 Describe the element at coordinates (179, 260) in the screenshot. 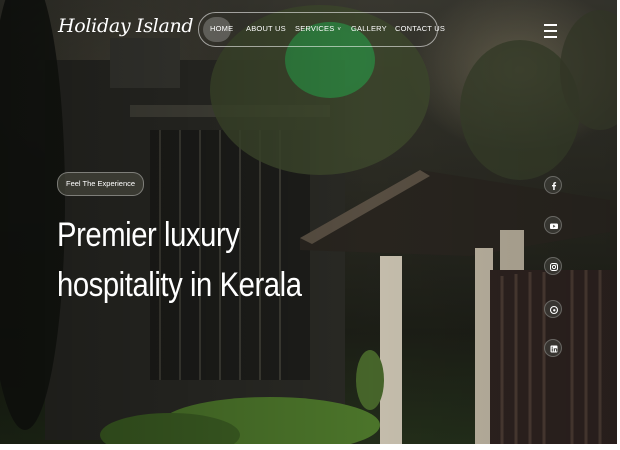

I see `hero-headline: Premier luxury hospitality in Kerala` at that location.